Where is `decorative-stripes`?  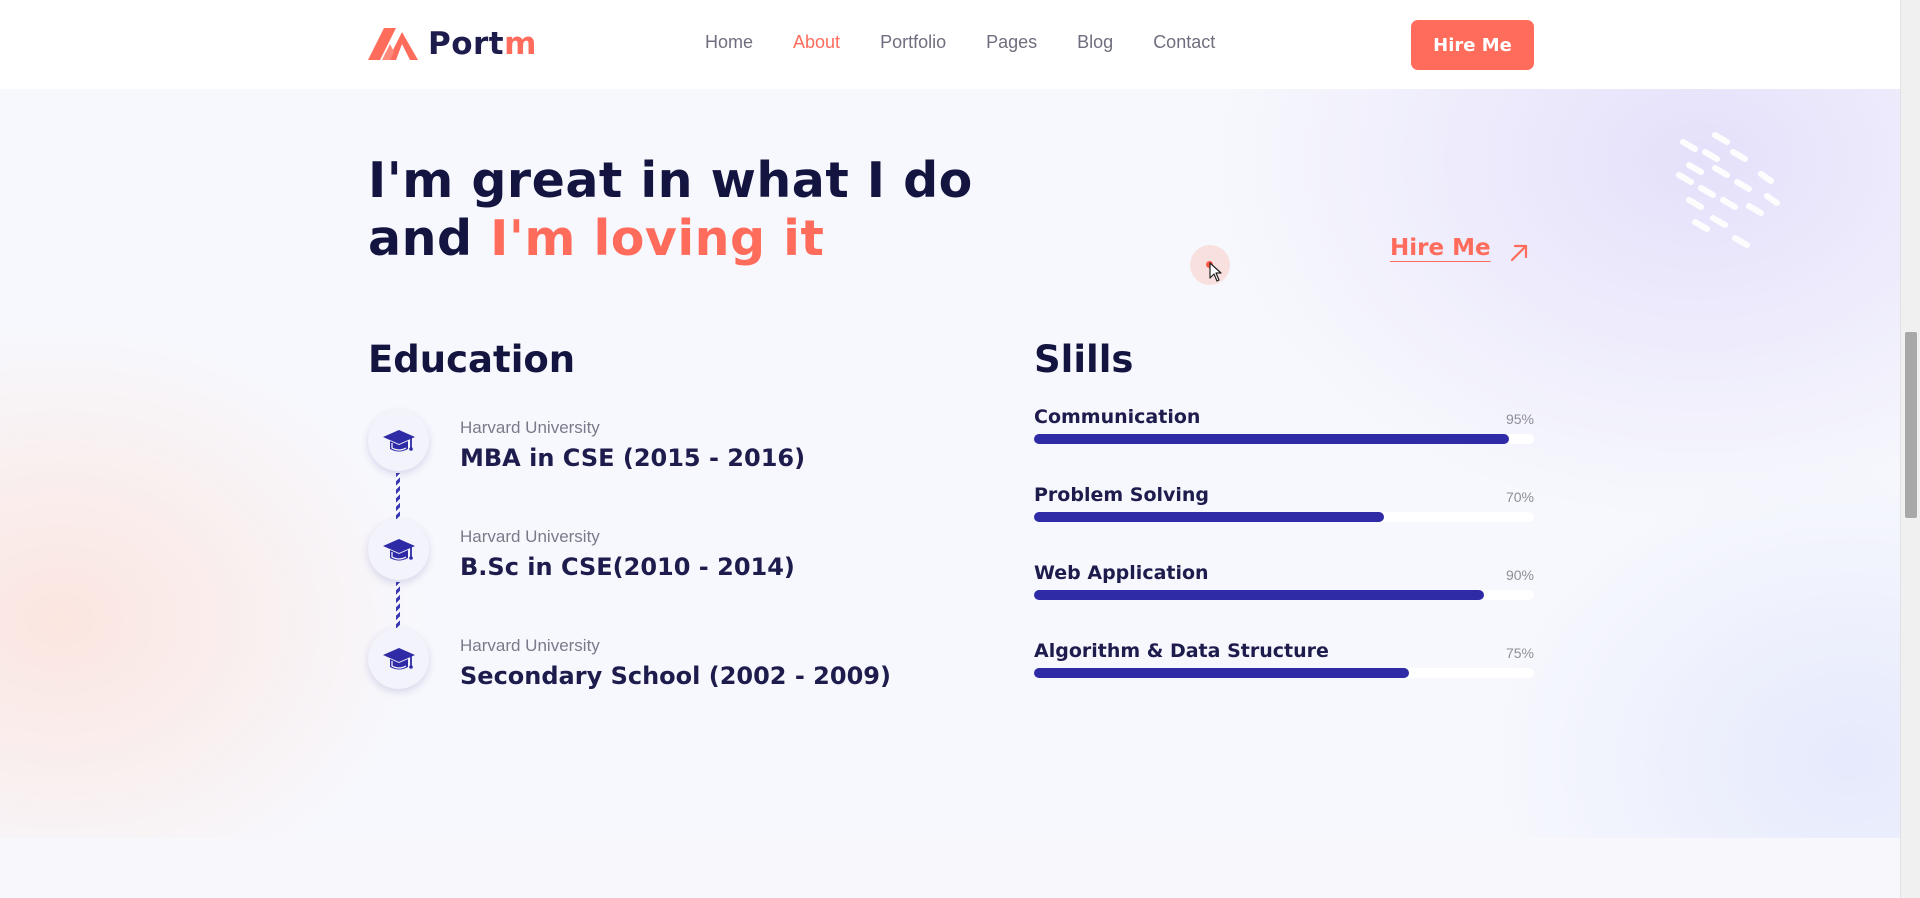 decorative-stripes is located at coordinates (1728, 190).